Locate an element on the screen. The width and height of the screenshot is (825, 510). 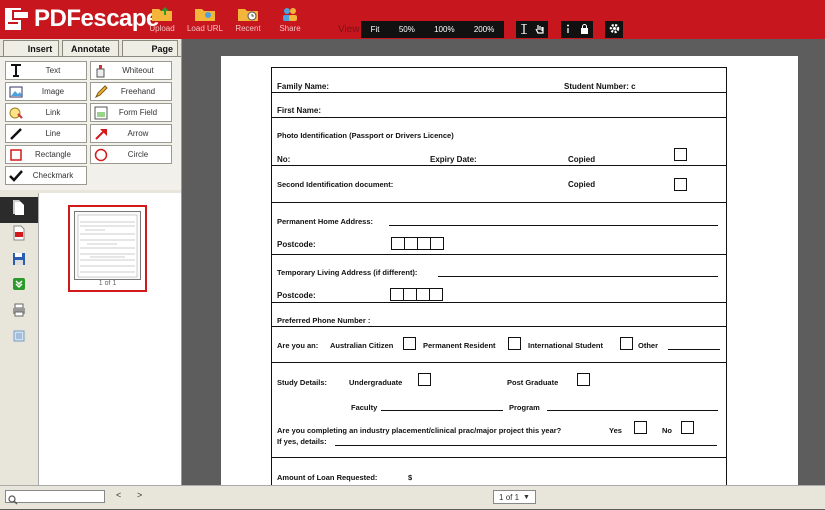
zoom-50-button: 50% is located at coordinates (407, 29).